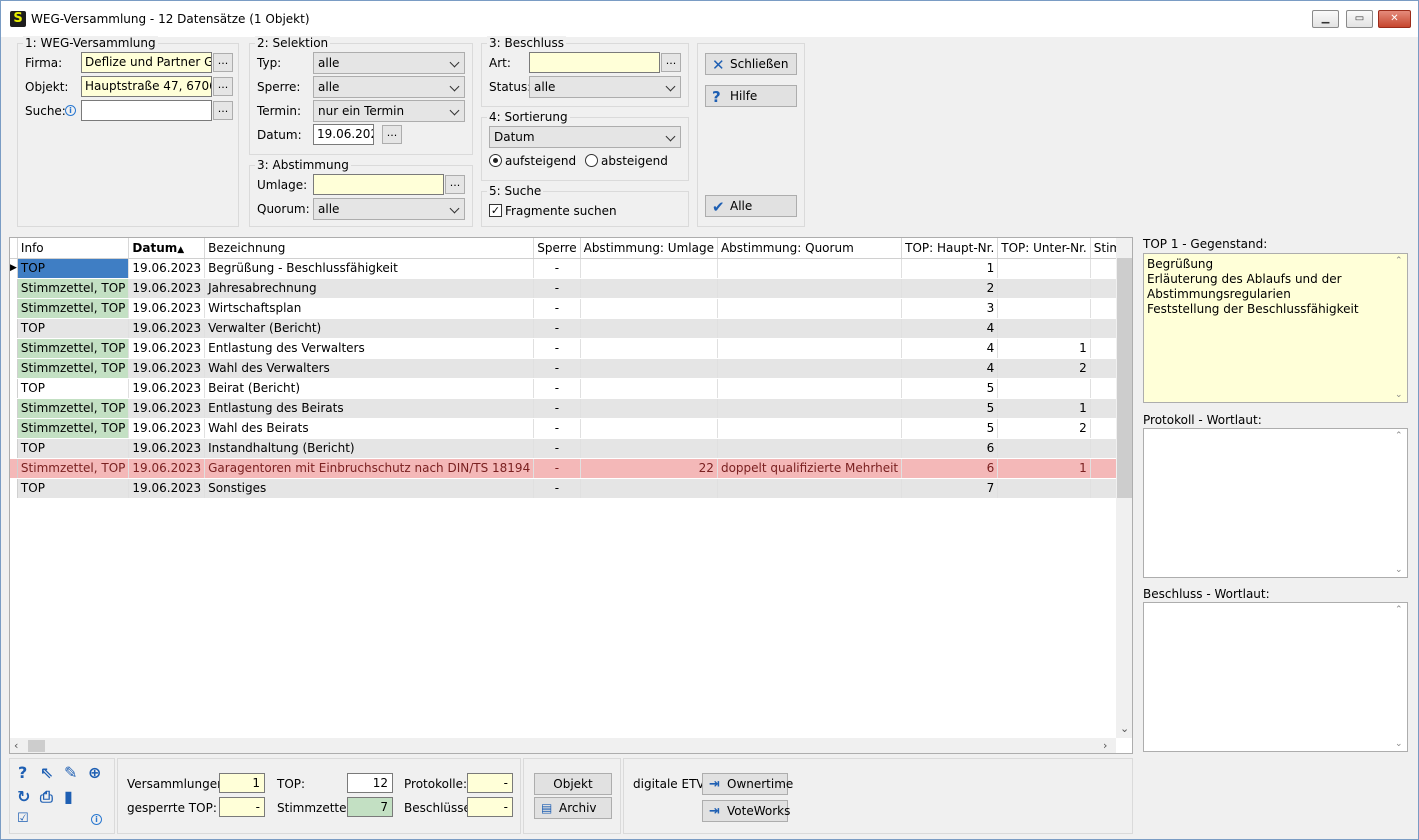  I want to click on table-row: TOP19.06.2023Verwalter (Bericht)-4-, so click(571, 328).